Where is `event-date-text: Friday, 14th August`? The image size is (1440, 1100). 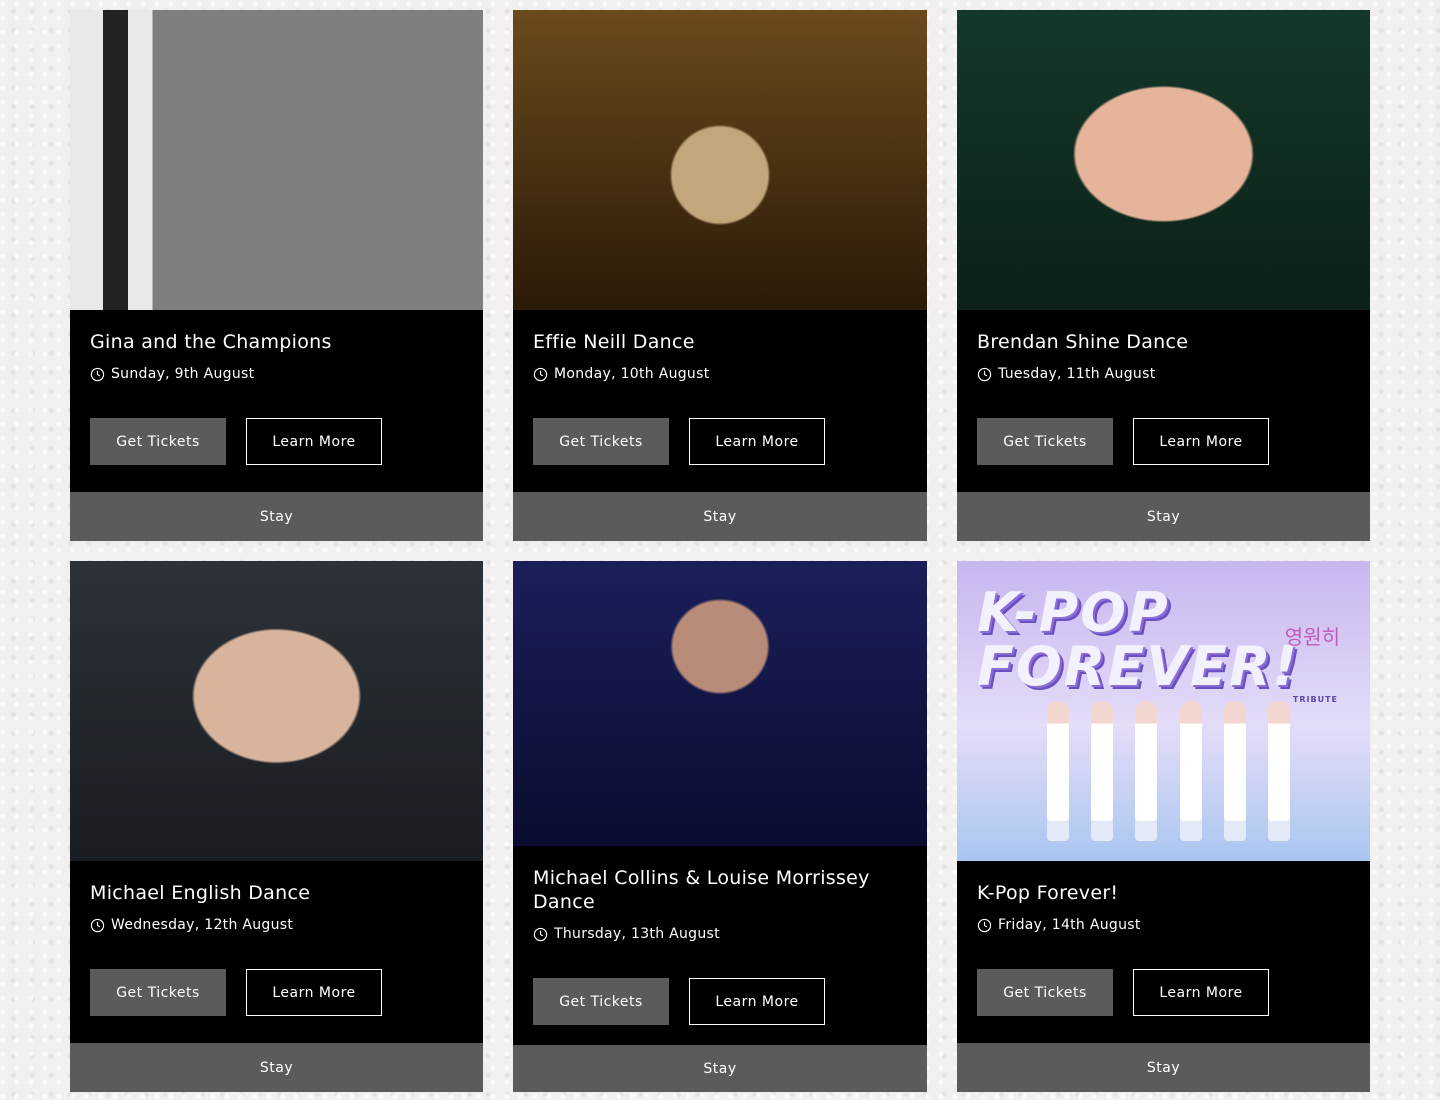 event-date-text: Friday, 14th August is located at coordinates (1069, 925).